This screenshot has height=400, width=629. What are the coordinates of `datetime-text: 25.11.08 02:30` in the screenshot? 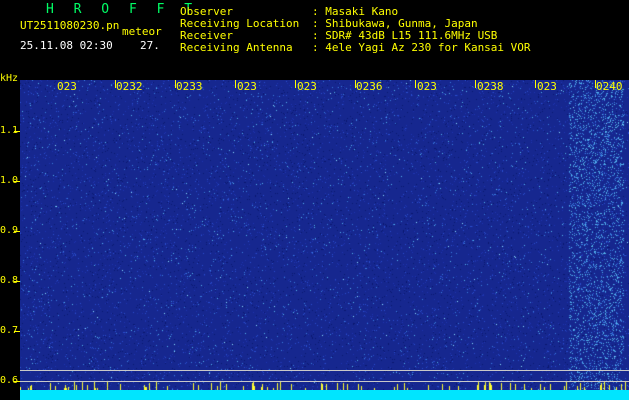 It's located at (66, 45).